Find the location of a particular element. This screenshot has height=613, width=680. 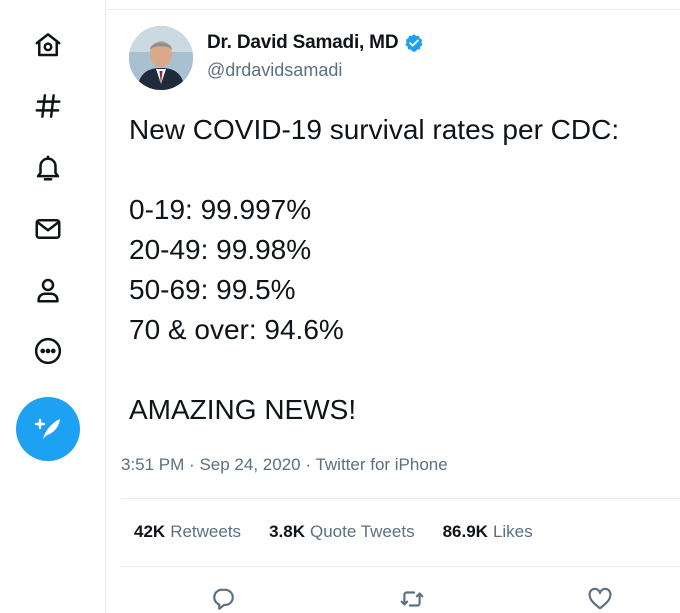

retweets-stat: 42K Retweets is located at coordinates (187, 532).